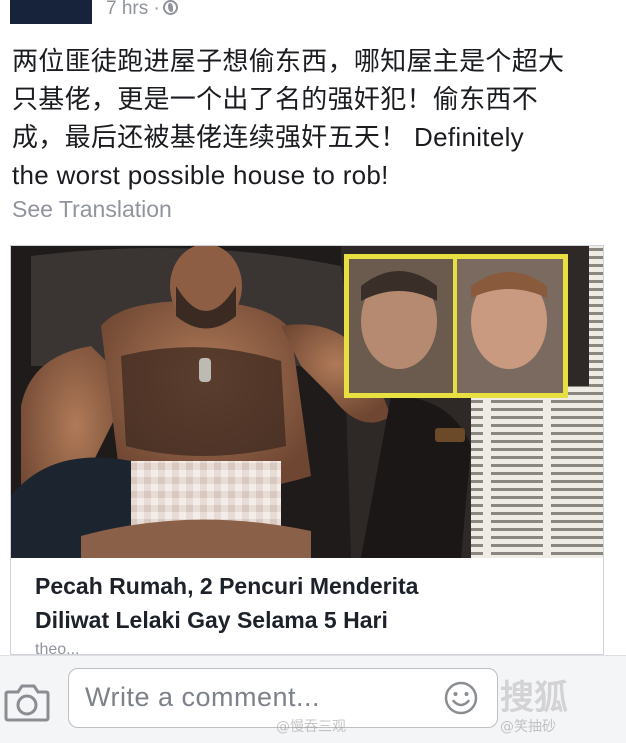  I want to click on post-timestamp: 7 hrs ·, so click(142, 10).